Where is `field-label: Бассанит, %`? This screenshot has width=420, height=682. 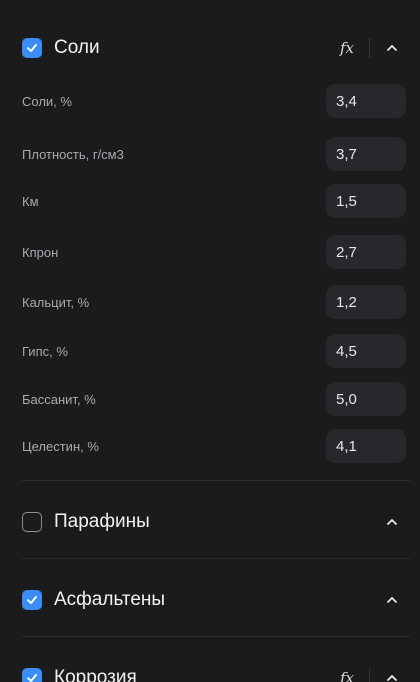 field-label: Бассанит, % is located at coordinates (59, 399).